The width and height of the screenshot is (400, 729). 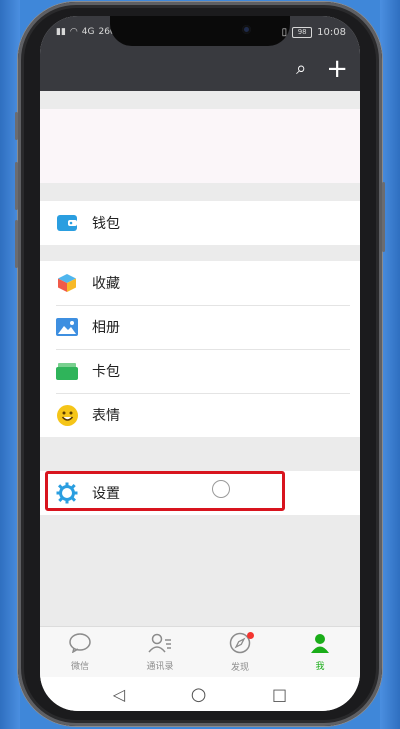 I want to click on status-bar-right: ▯ 98 10:08, so click(x=314, y=32).